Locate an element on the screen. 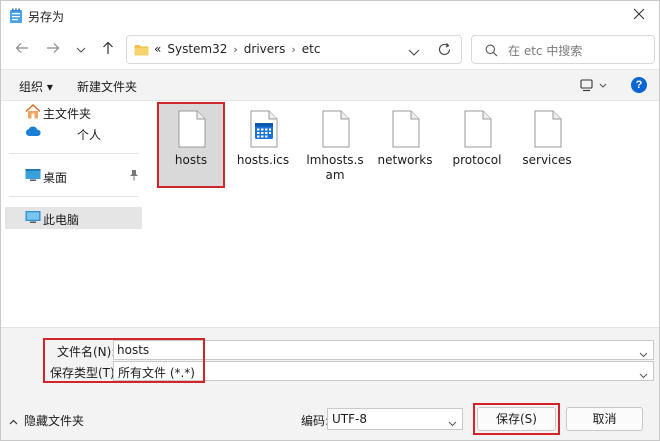 This screenshot has width=660, height=441. file-item-networks: networks is located at coordinates (405, 145).